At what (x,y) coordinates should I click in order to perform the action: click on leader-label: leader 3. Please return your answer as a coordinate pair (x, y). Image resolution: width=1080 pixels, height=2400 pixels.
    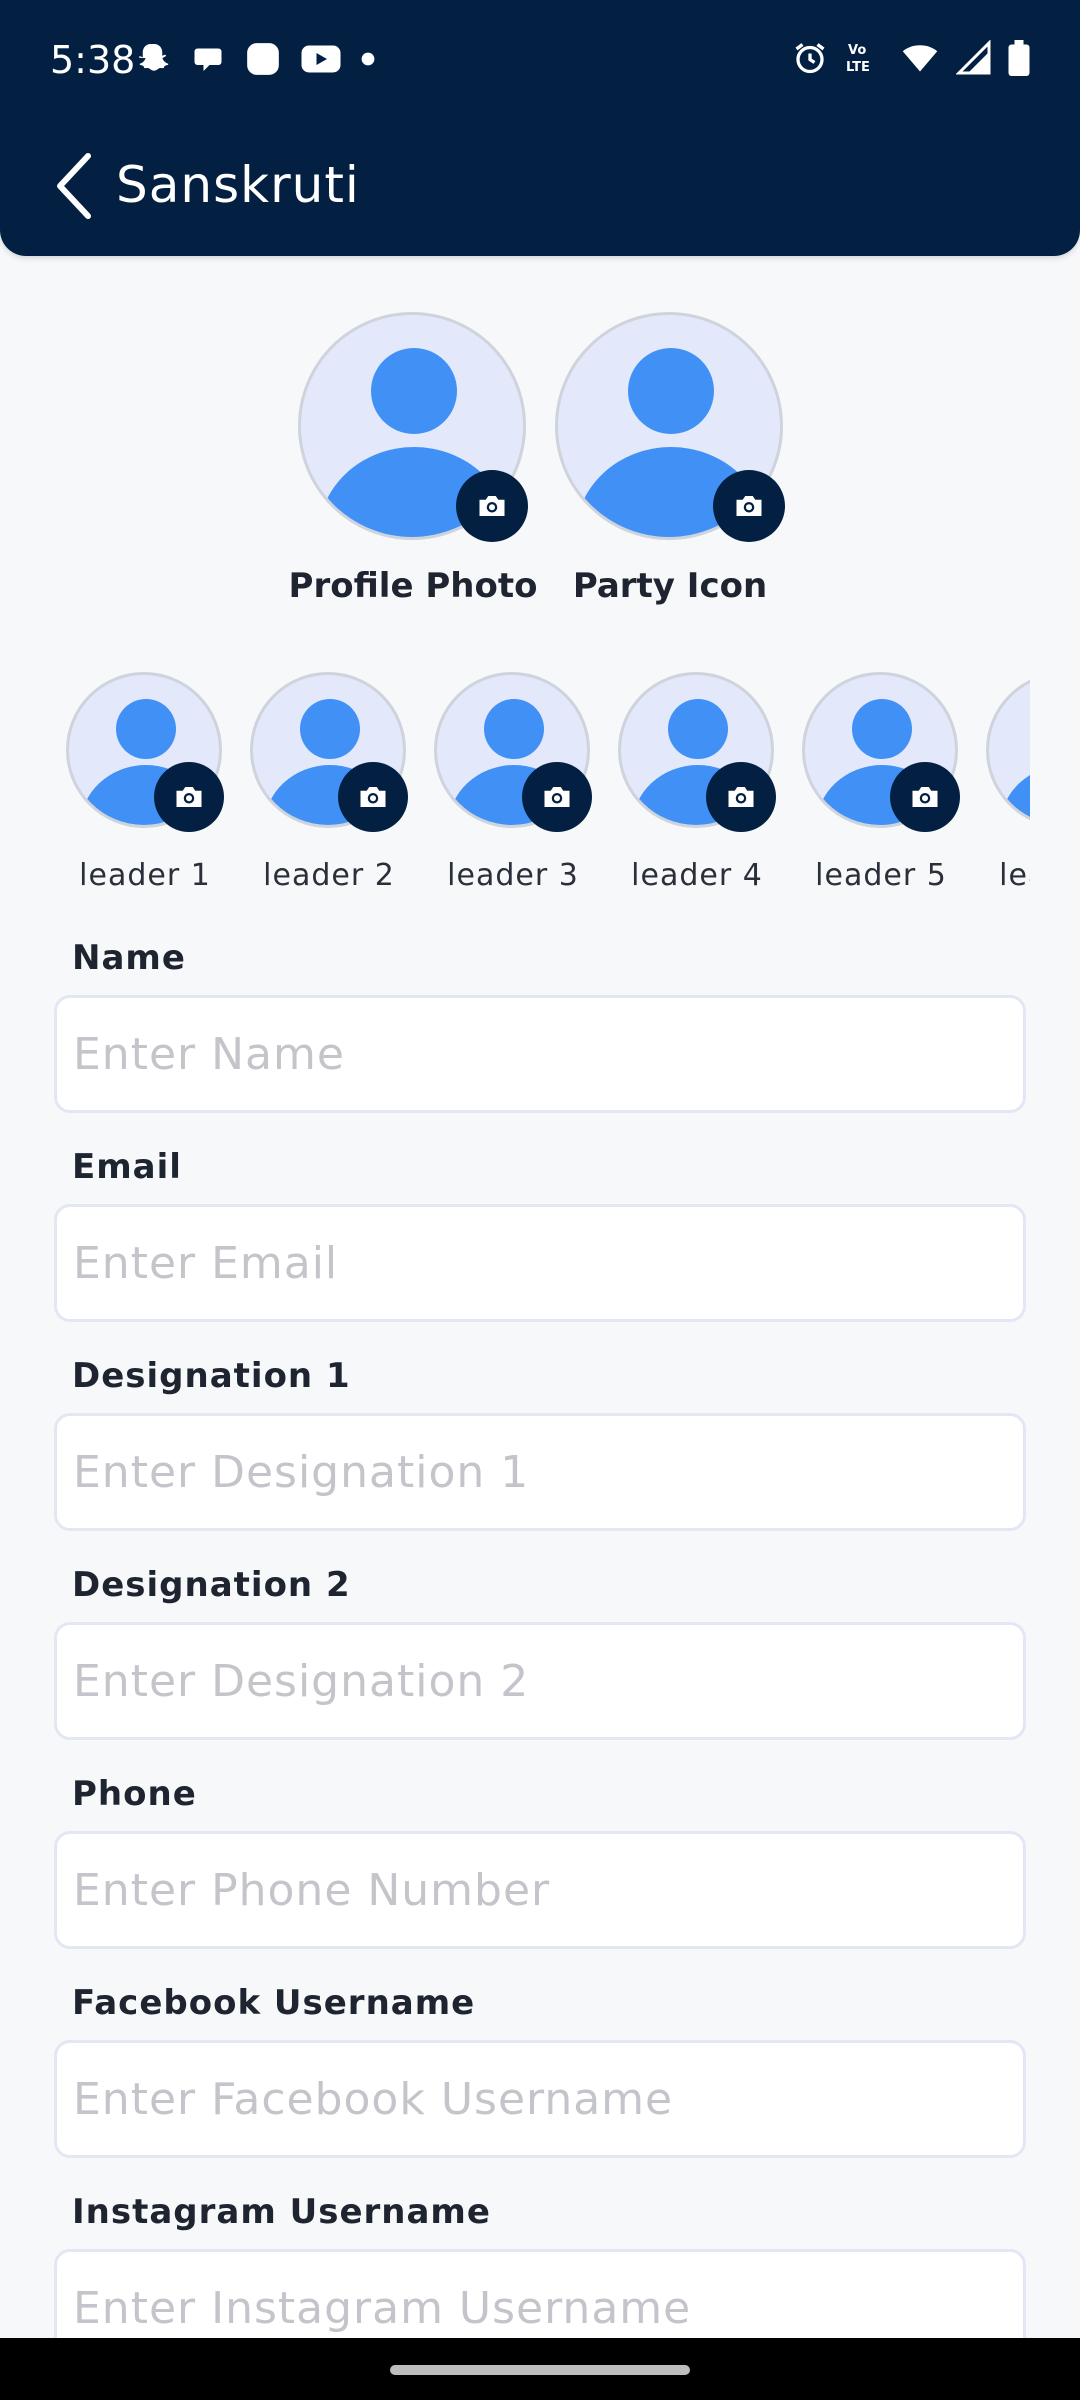
    Looking at the image, I should click on (513, 875).